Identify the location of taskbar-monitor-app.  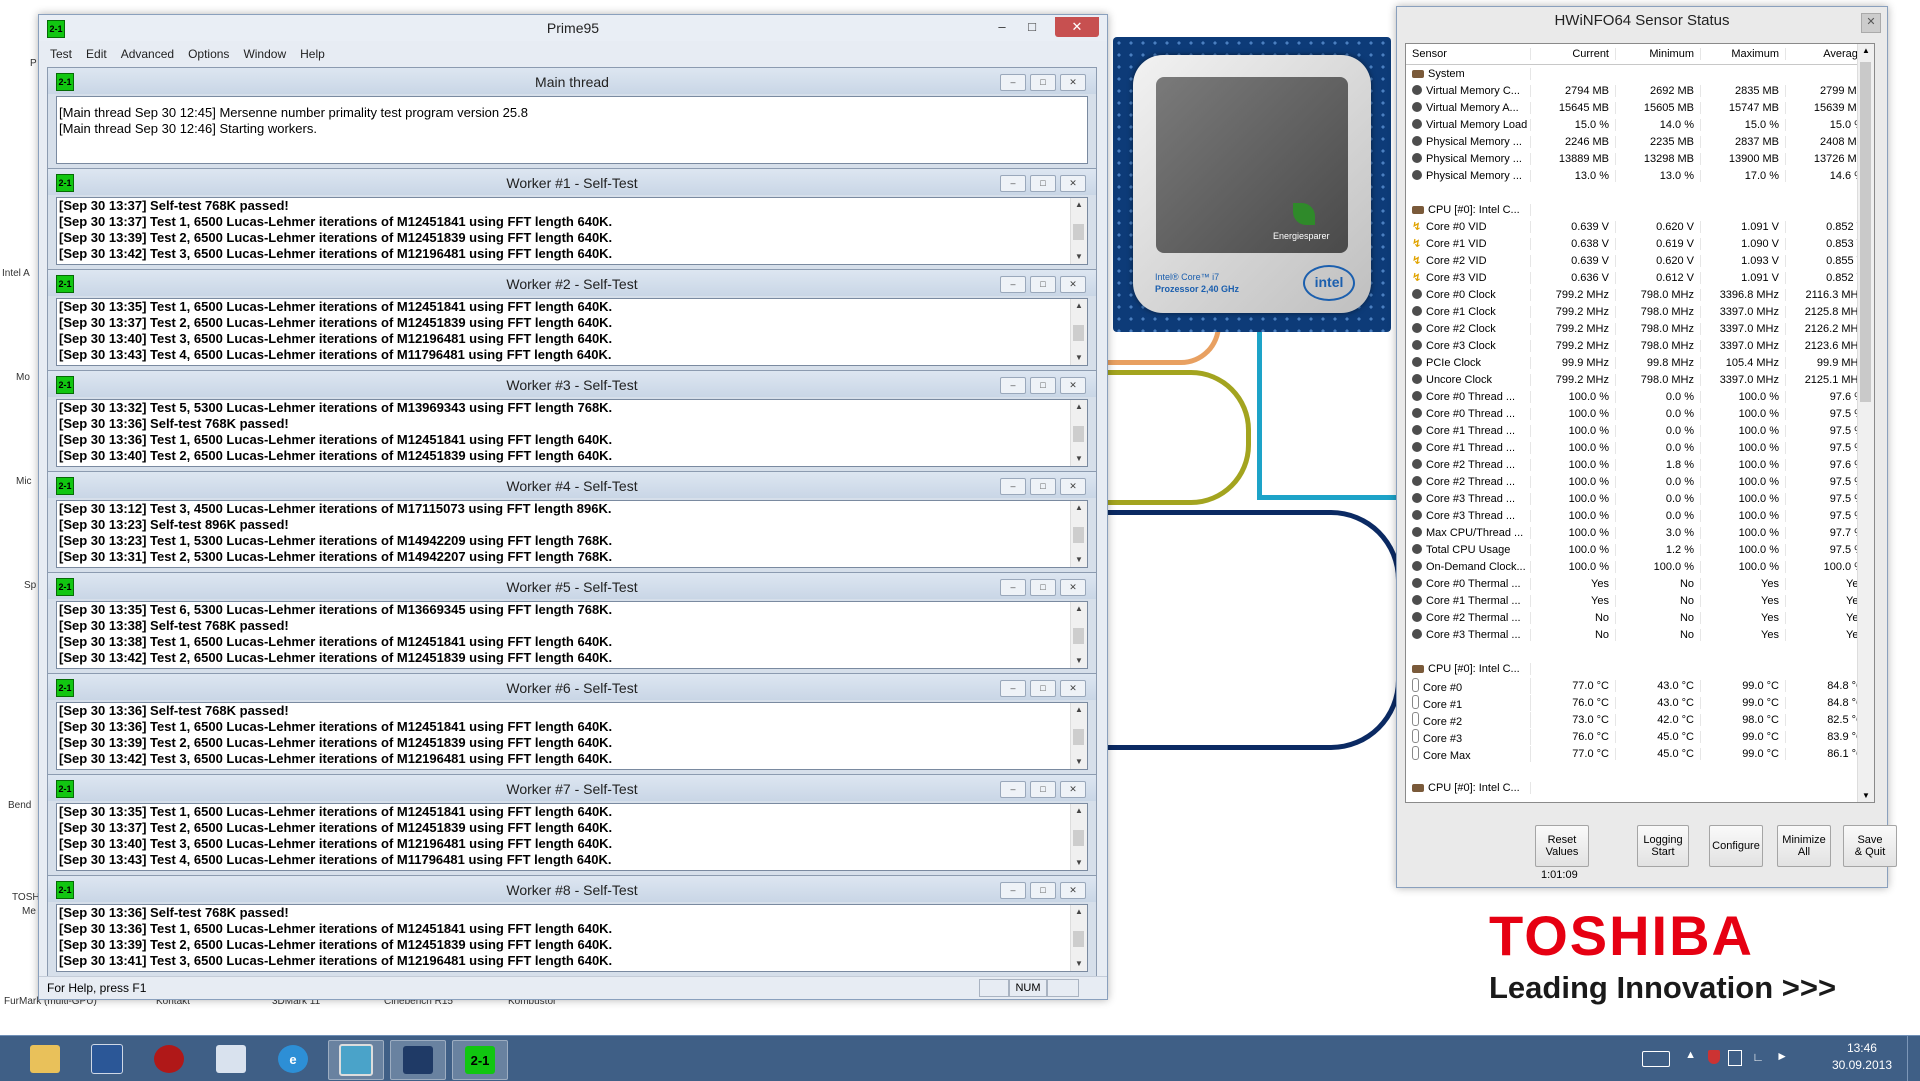
(356, 1060).